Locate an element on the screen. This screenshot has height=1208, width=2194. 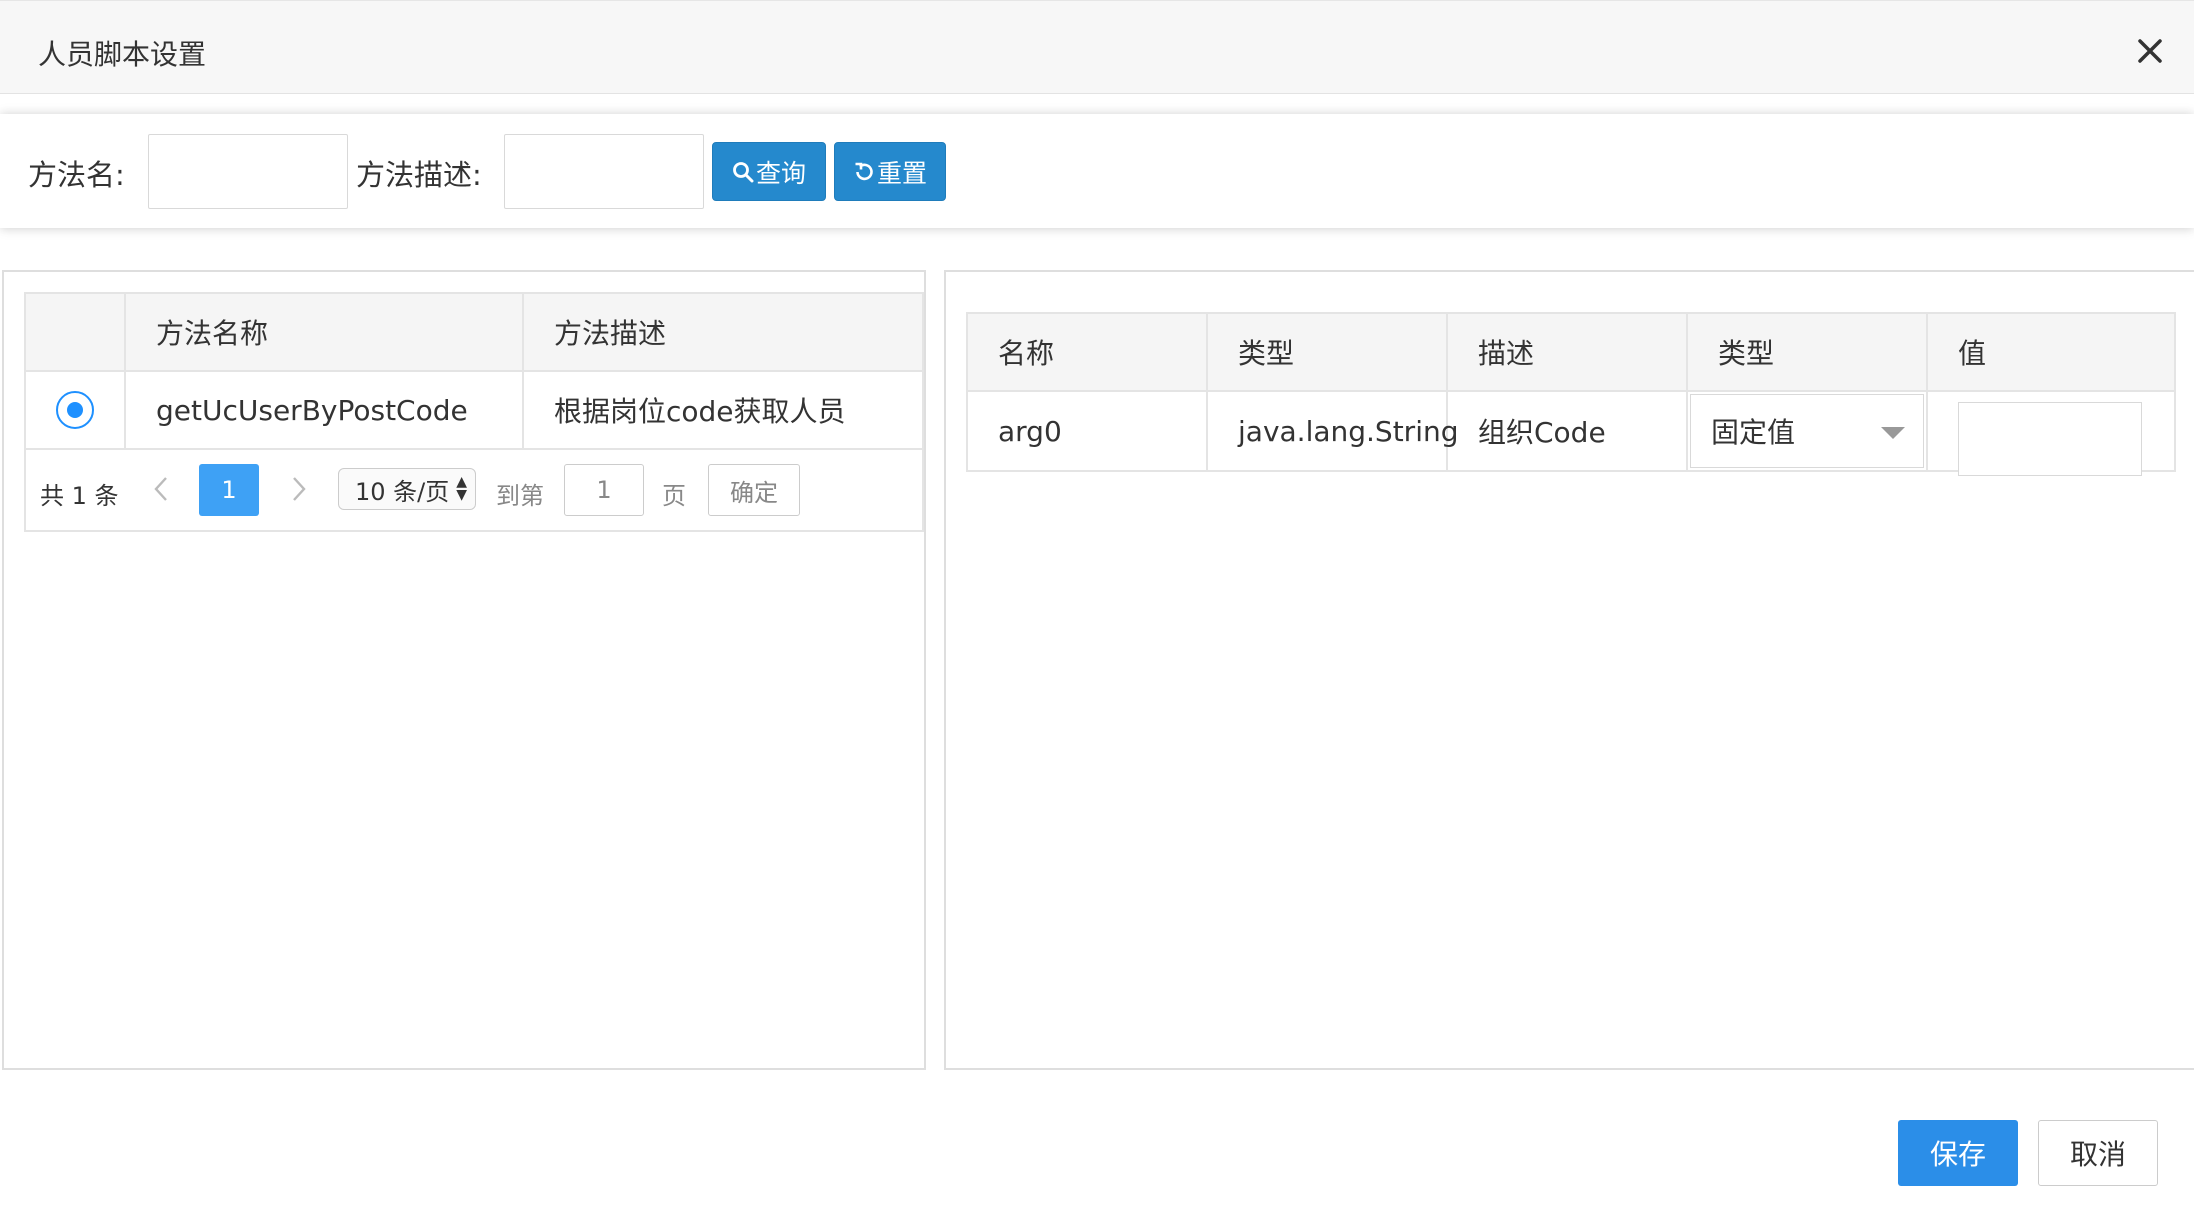
method-desc-input is located at coordinates (604, 171).